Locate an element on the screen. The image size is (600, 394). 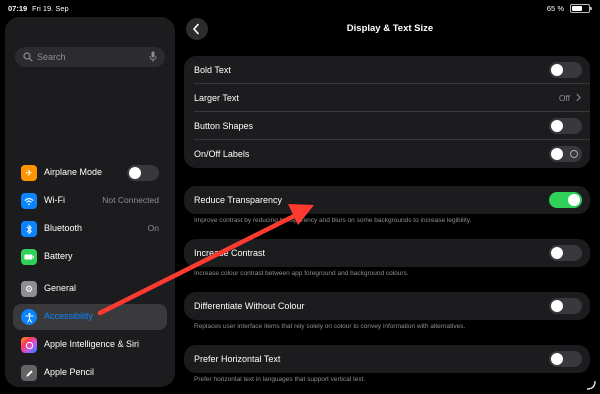
siri-icon is located at coordinates (29, 345).